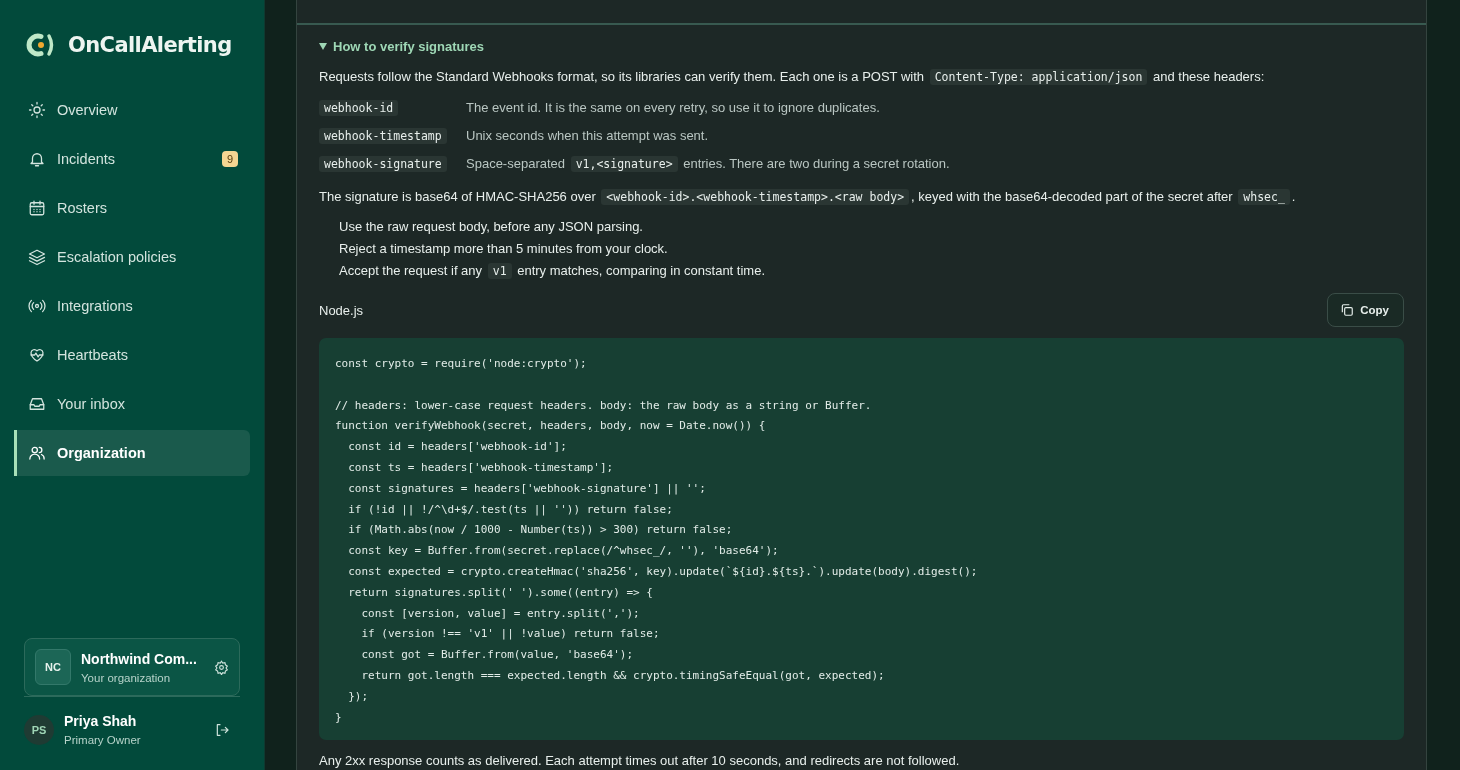 This screenshot has height=770, width=1460. What do you see at coordinates (39, 729) in the screenshot?
I see `user-avatar: PS` at bounding box center [39, 729].